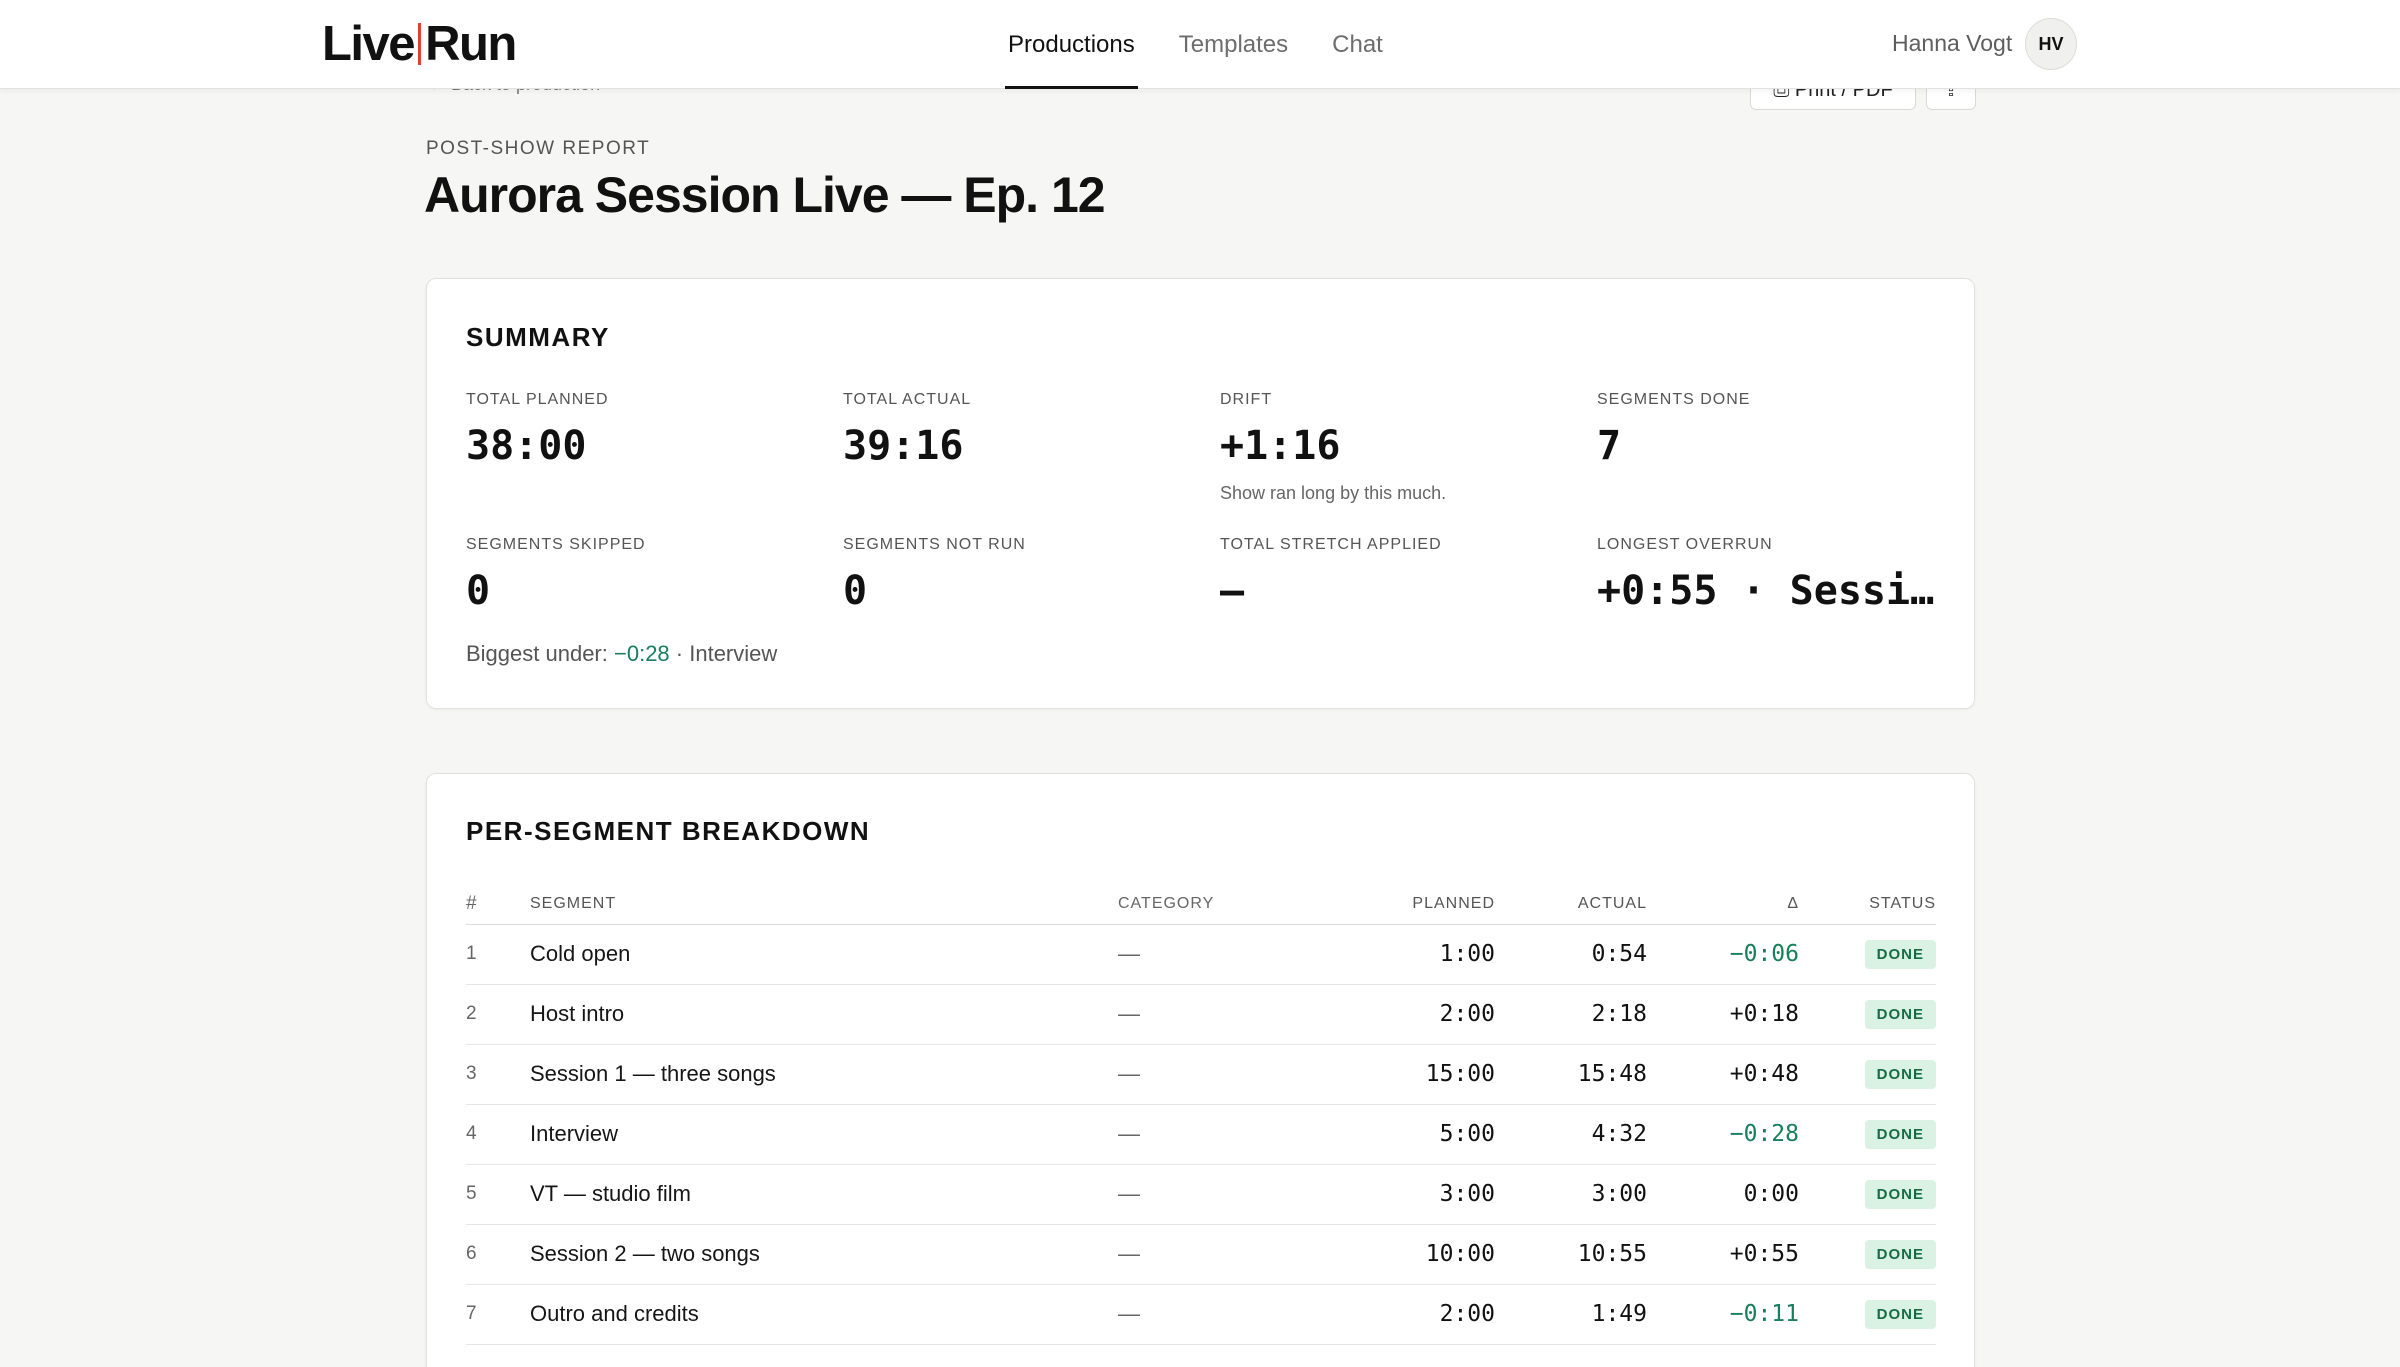 The image size is (2400, 1367). What do you see at coordinates (934, 544) in the screenshot?
I see `stat-label: SEGMENTS NOT RUN` at bounding box center [934, 544].